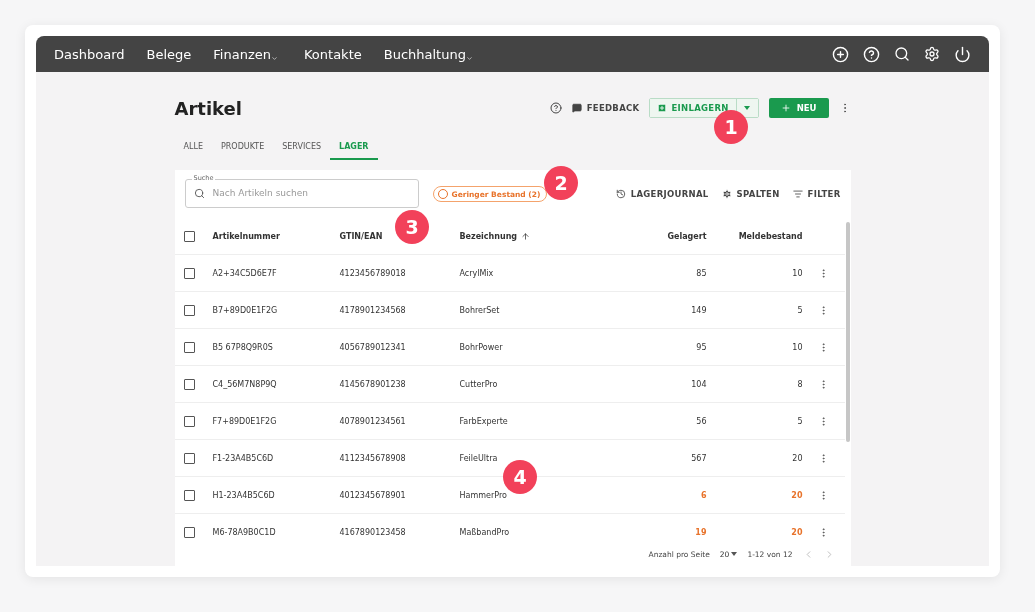  I want to click on toolbar-button: SPALTEN, so click(750, 194).